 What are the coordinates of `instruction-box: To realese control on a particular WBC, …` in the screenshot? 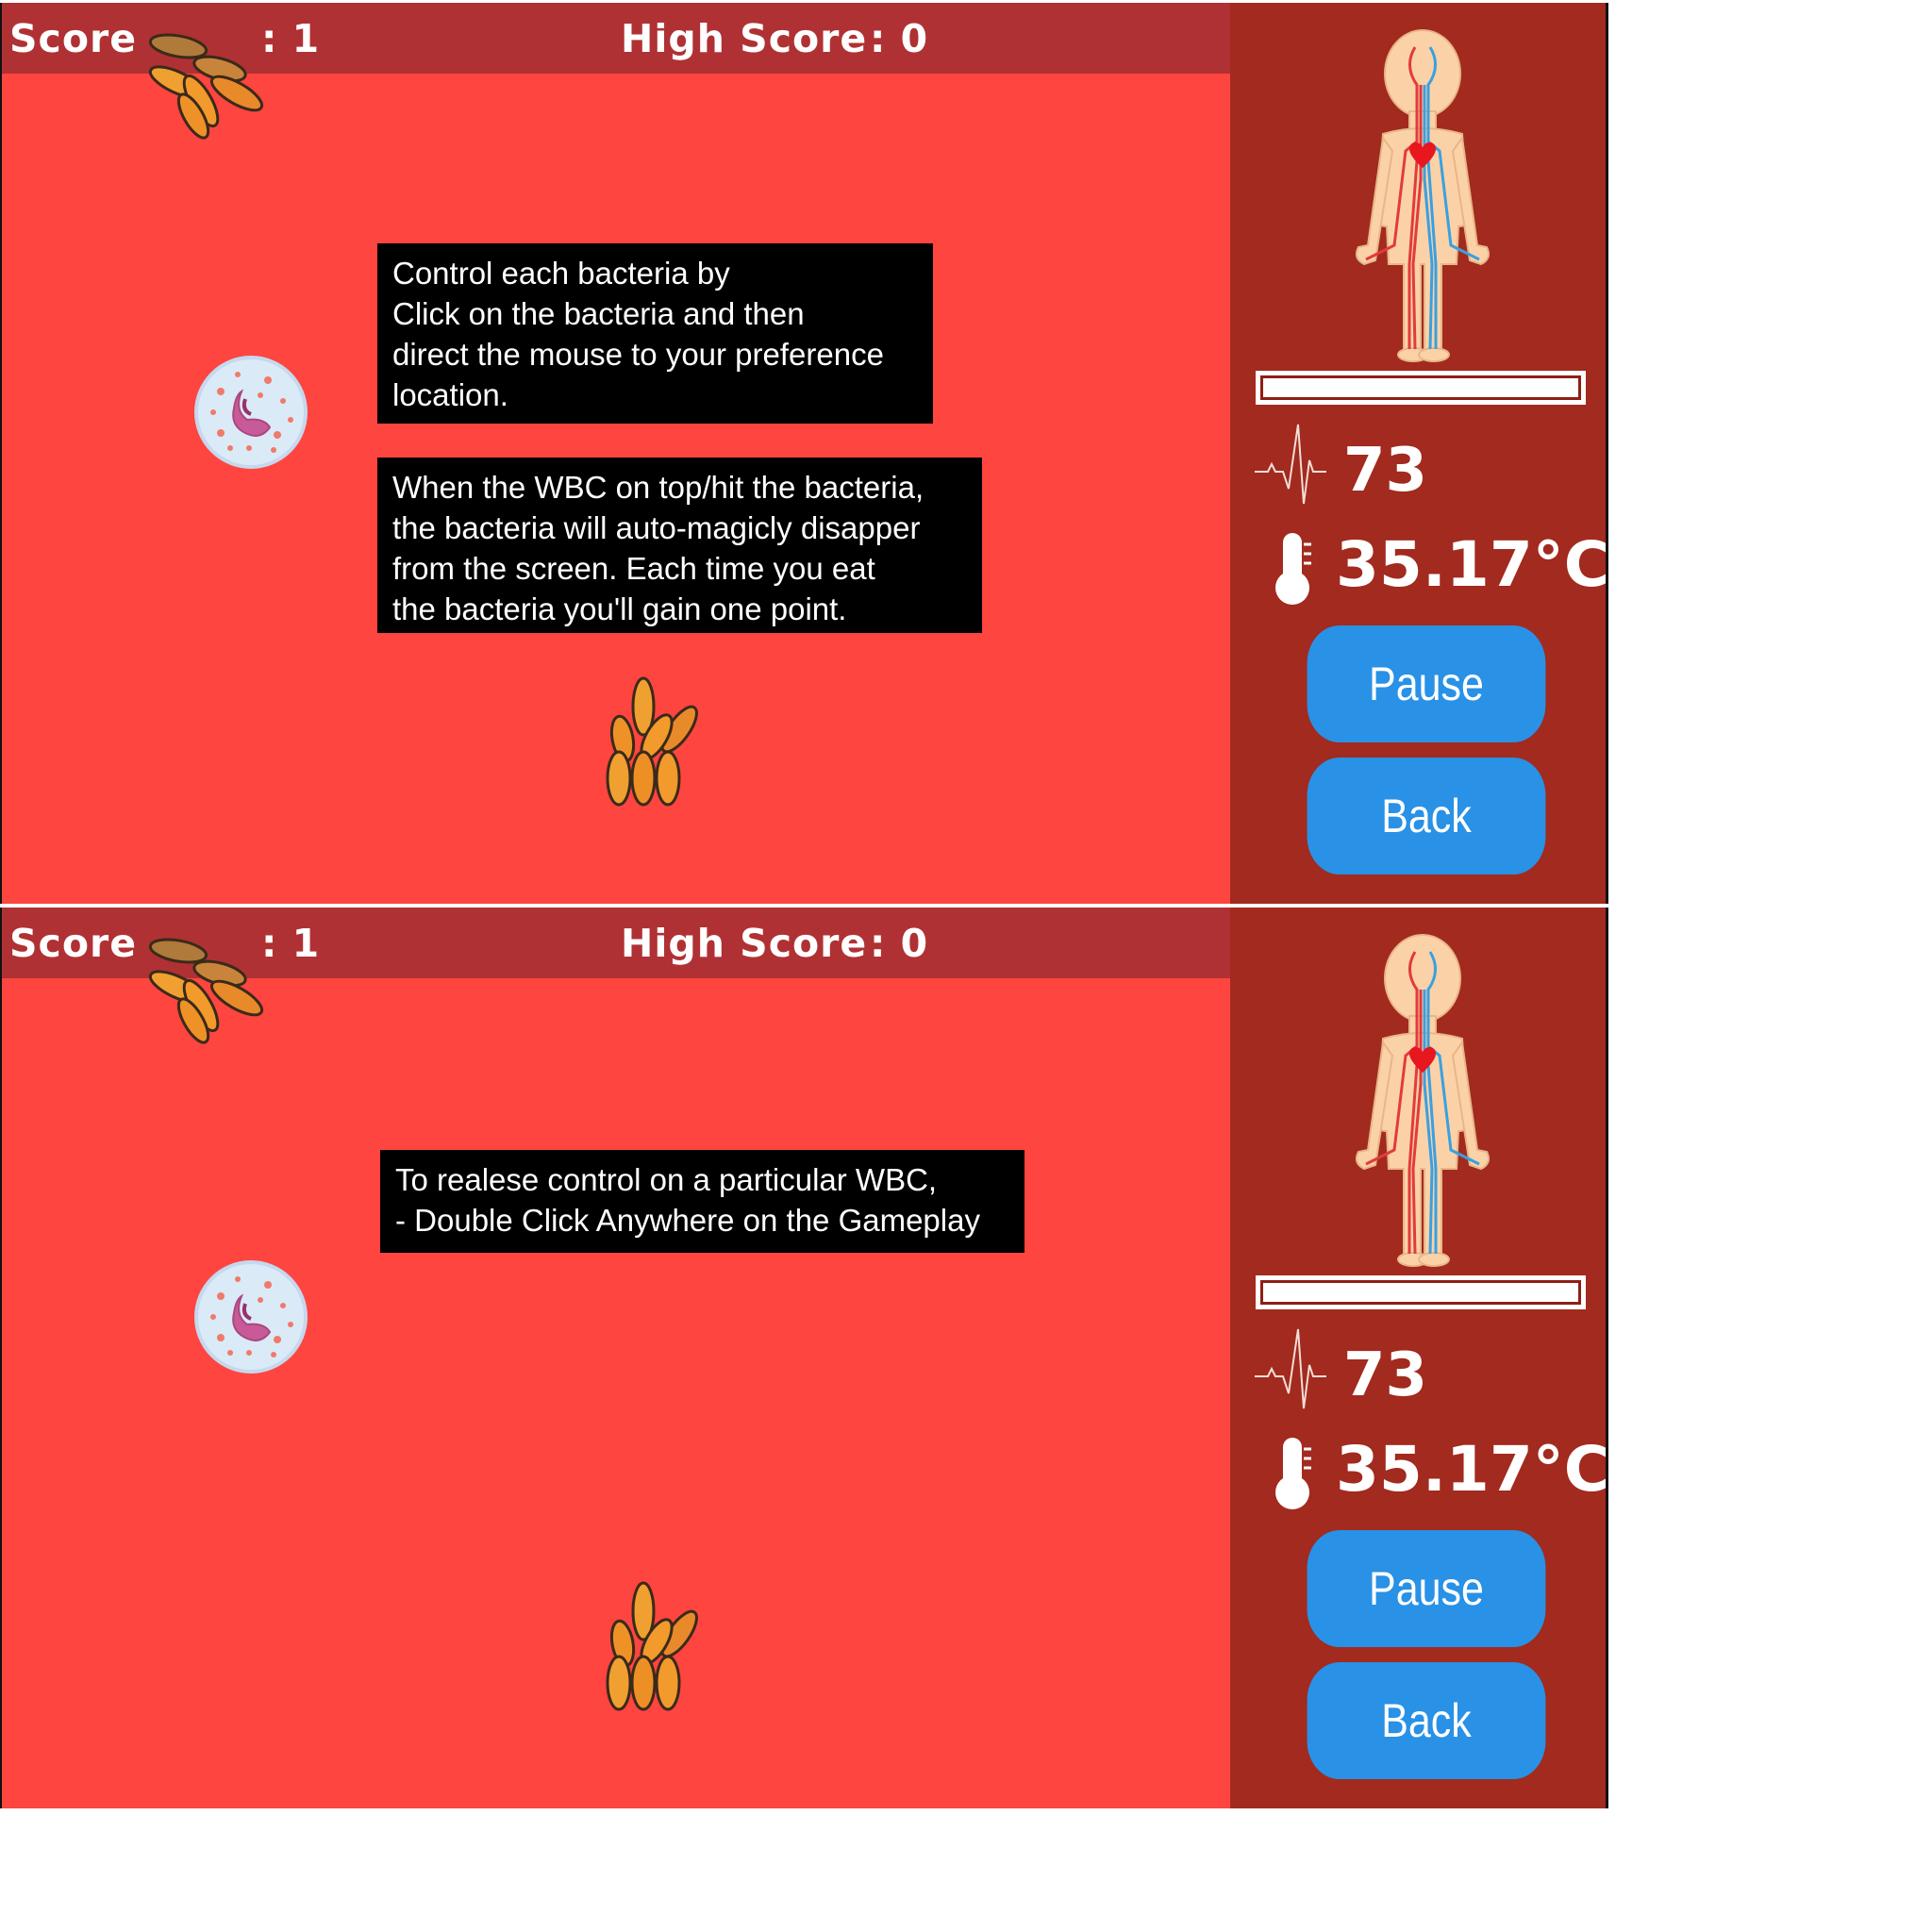 It's located at (702, 1201).